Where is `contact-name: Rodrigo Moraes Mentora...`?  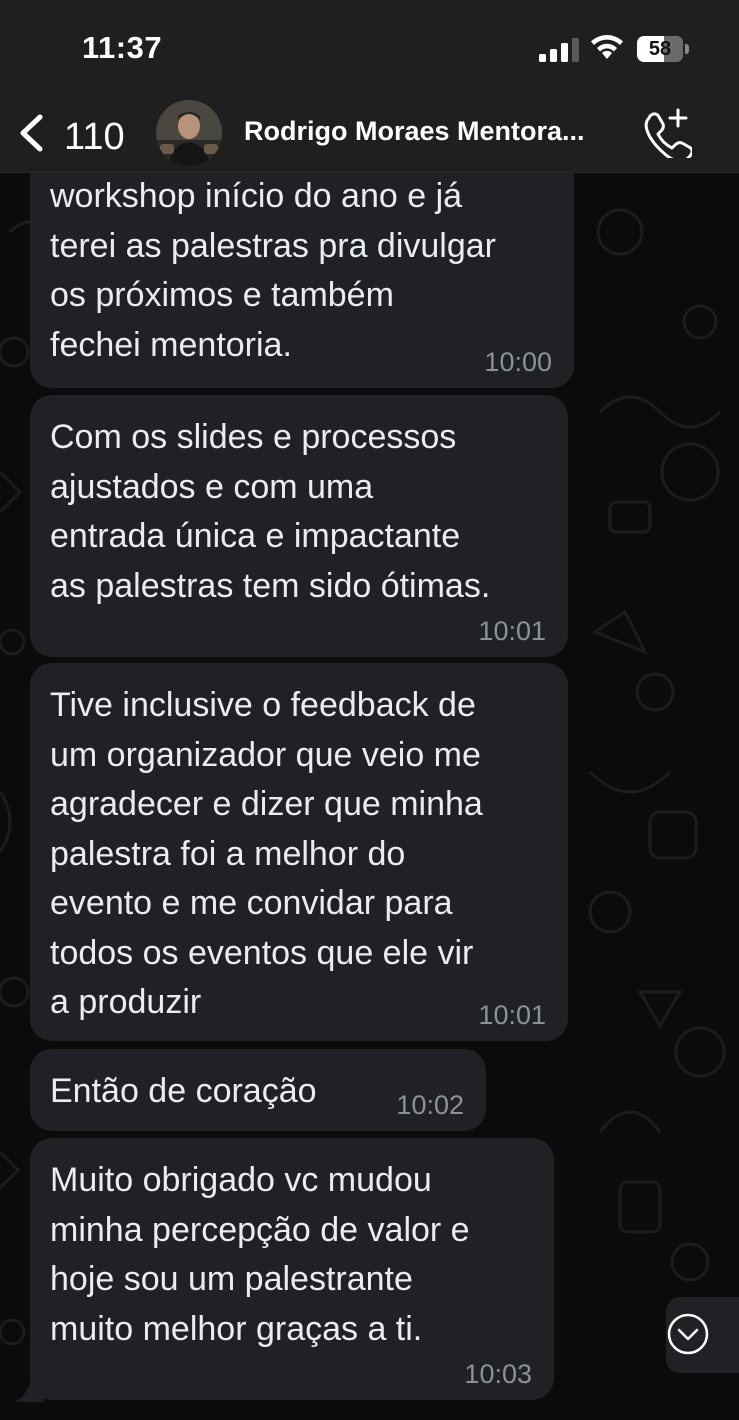
contact-name: Rodrigo Moraes Mentora... is located at coordinates (437, 131).